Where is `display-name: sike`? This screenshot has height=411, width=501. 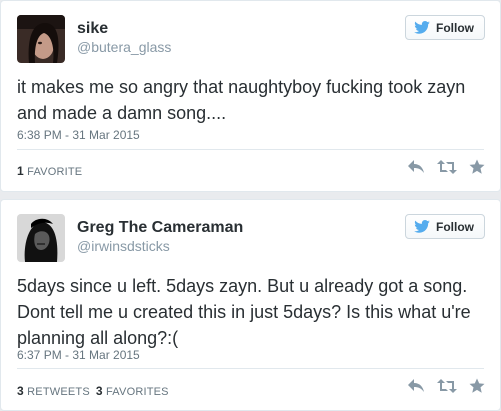
display-name: sike is located at coordinates (92, 29).